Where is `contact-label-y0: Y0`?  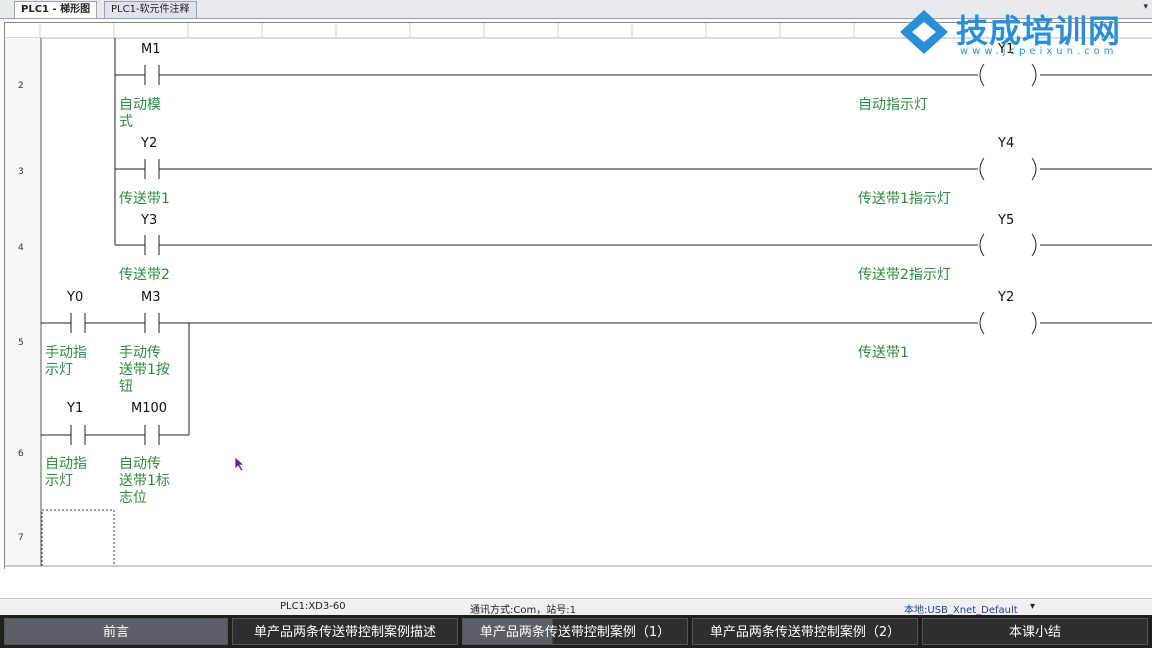 contact-label-y0: Y0 is located at coordinates (75, 297).